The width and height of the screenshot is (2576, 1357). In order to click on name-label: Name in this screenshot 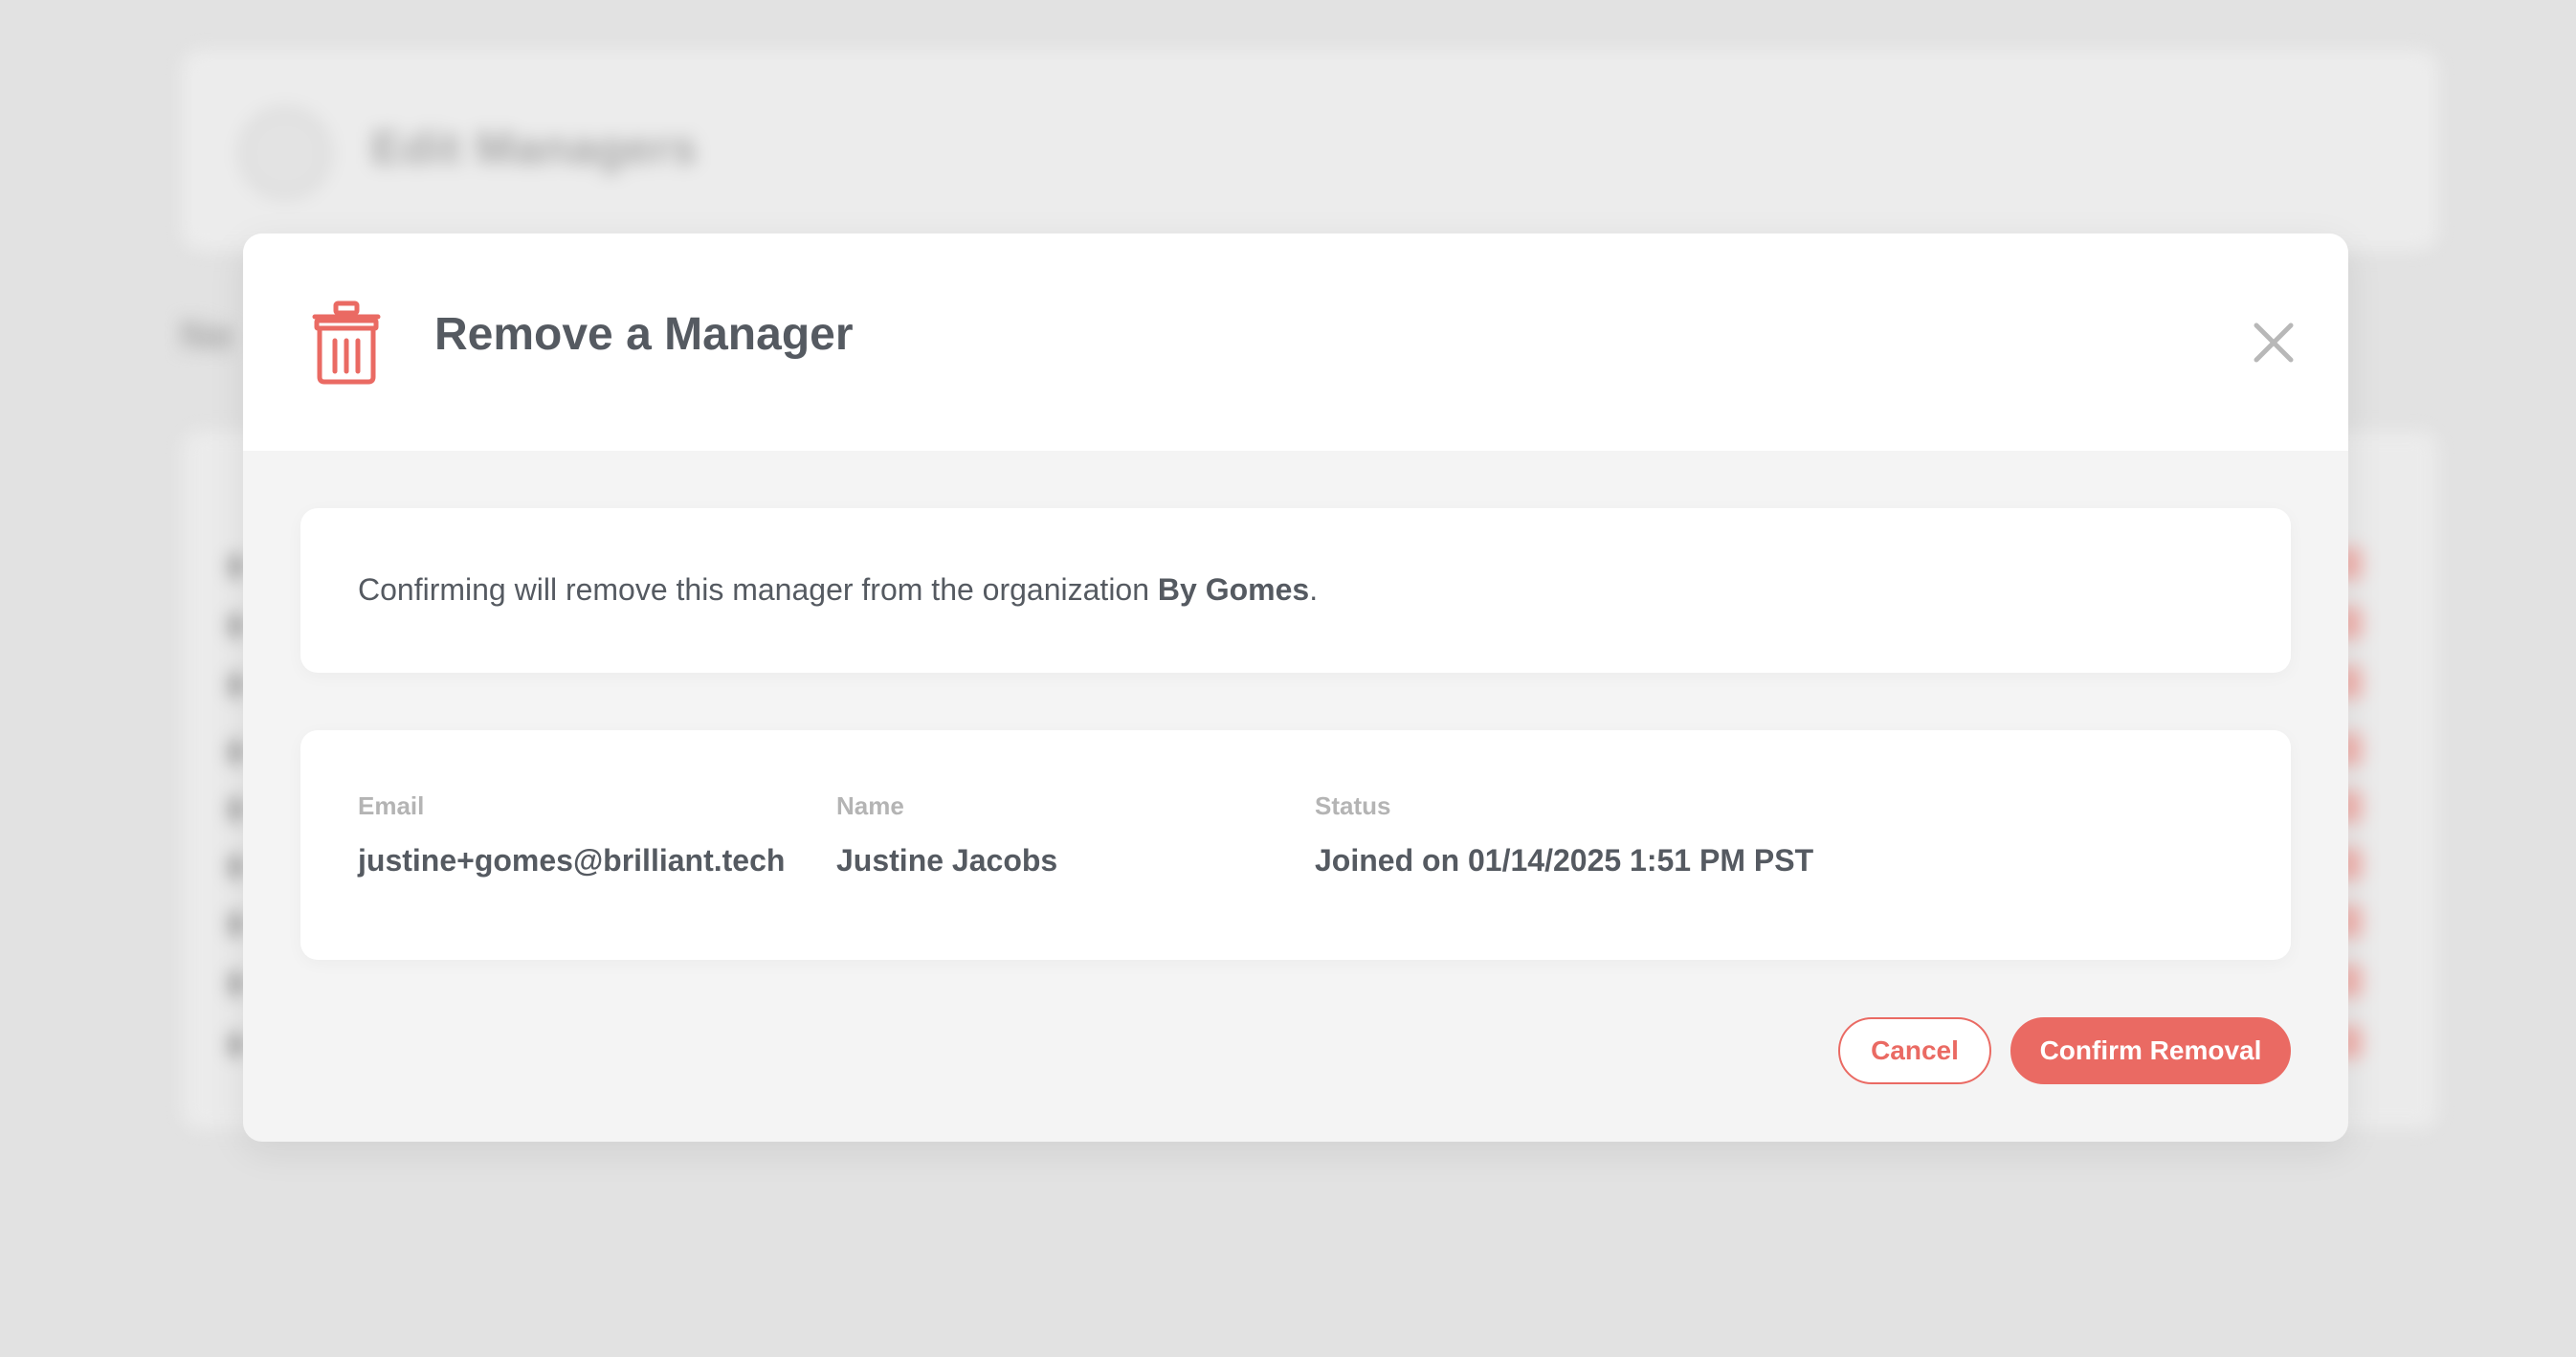, I will do `click(870, 805)`.